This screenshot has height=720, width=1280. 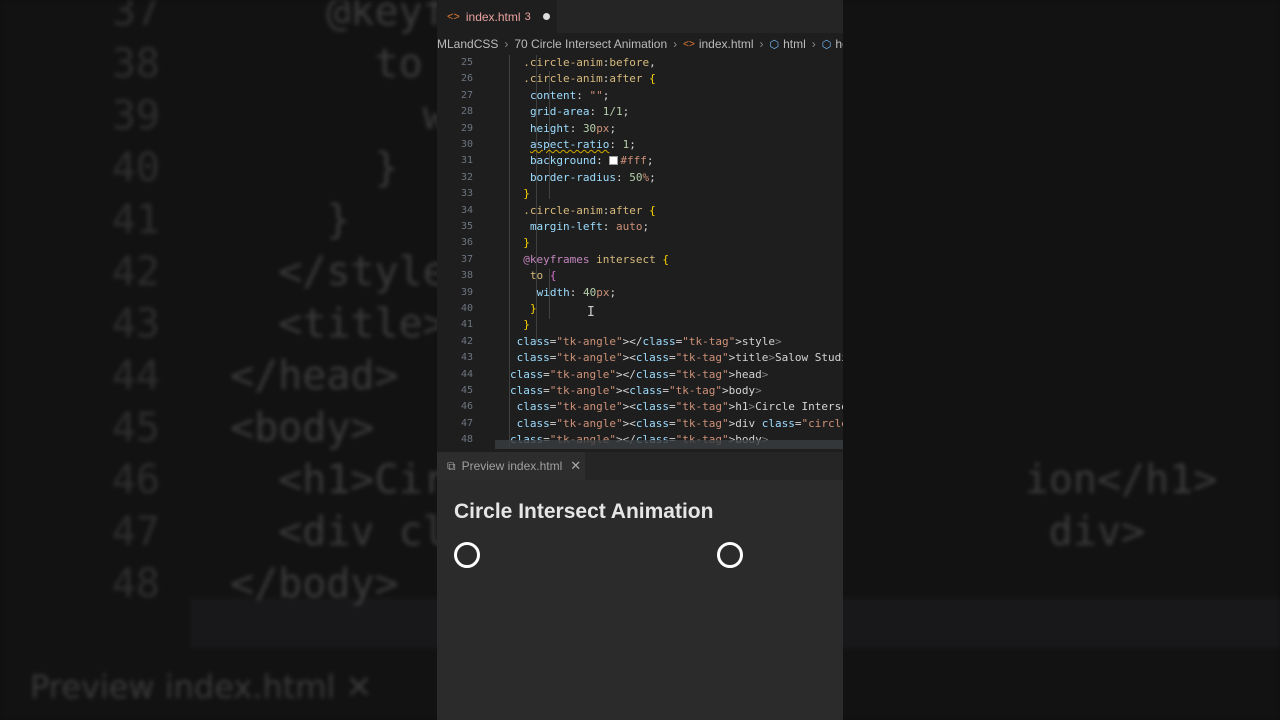 I want to click on background-line-code: to {, so click(x=350, y=64).